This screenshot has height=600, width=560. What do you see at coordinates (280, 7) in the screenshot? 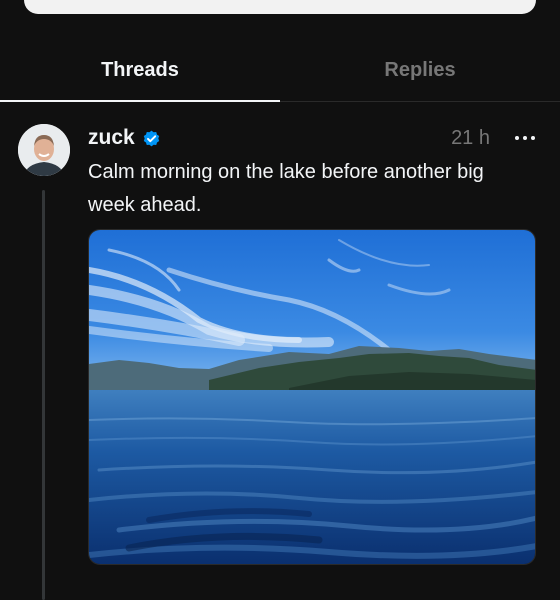
I see `edit-profile-card` at bounding box center [280, 7].